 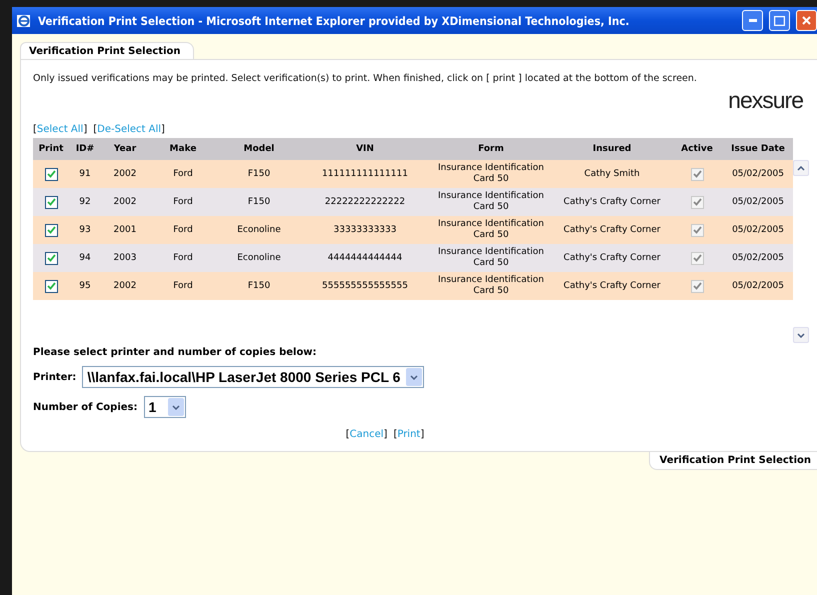 I want to click on action-link: Print, so click(x=408, y=434).